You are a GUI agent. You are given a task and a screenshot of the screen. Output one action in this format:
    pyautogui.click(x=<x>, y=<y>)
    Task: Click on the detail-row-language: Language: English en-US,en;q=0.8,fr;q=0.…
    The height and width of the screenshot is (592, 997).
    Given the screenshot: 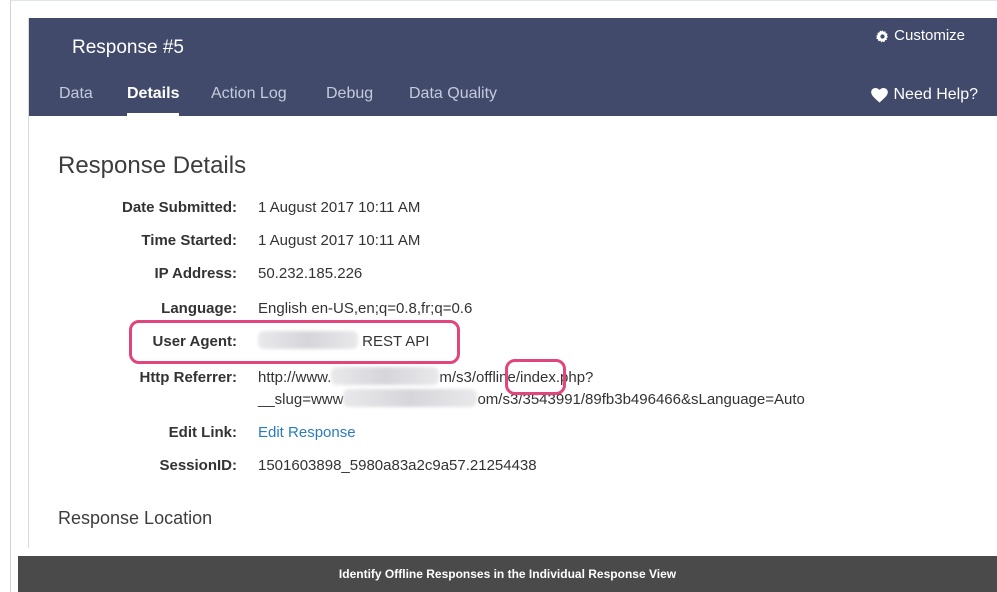 What is the action you would take?
    pyautogui.click(x=479, y=310)
    